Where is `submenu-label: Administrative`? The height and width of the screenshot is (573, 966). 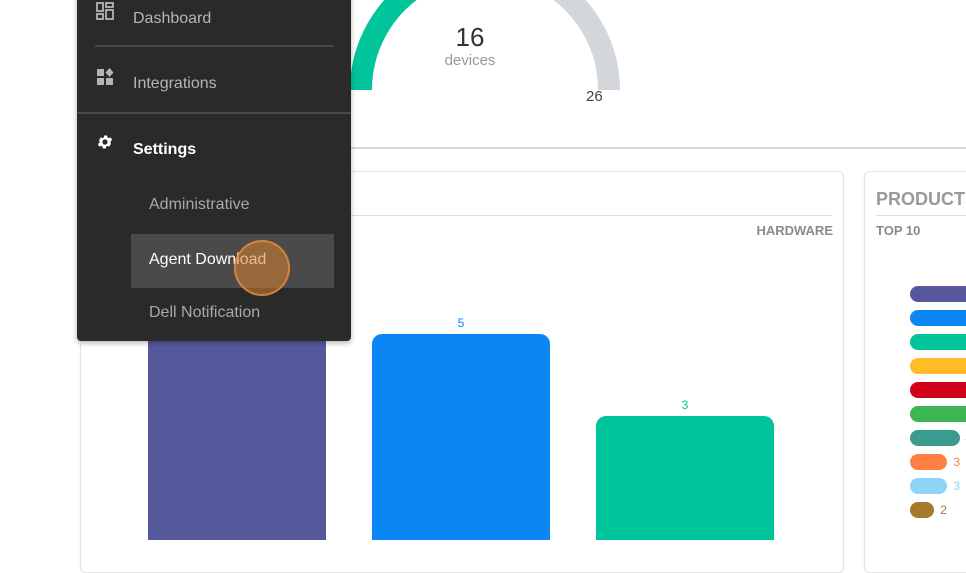 submenu-label: Administrative is located at coordinates (199, 205).